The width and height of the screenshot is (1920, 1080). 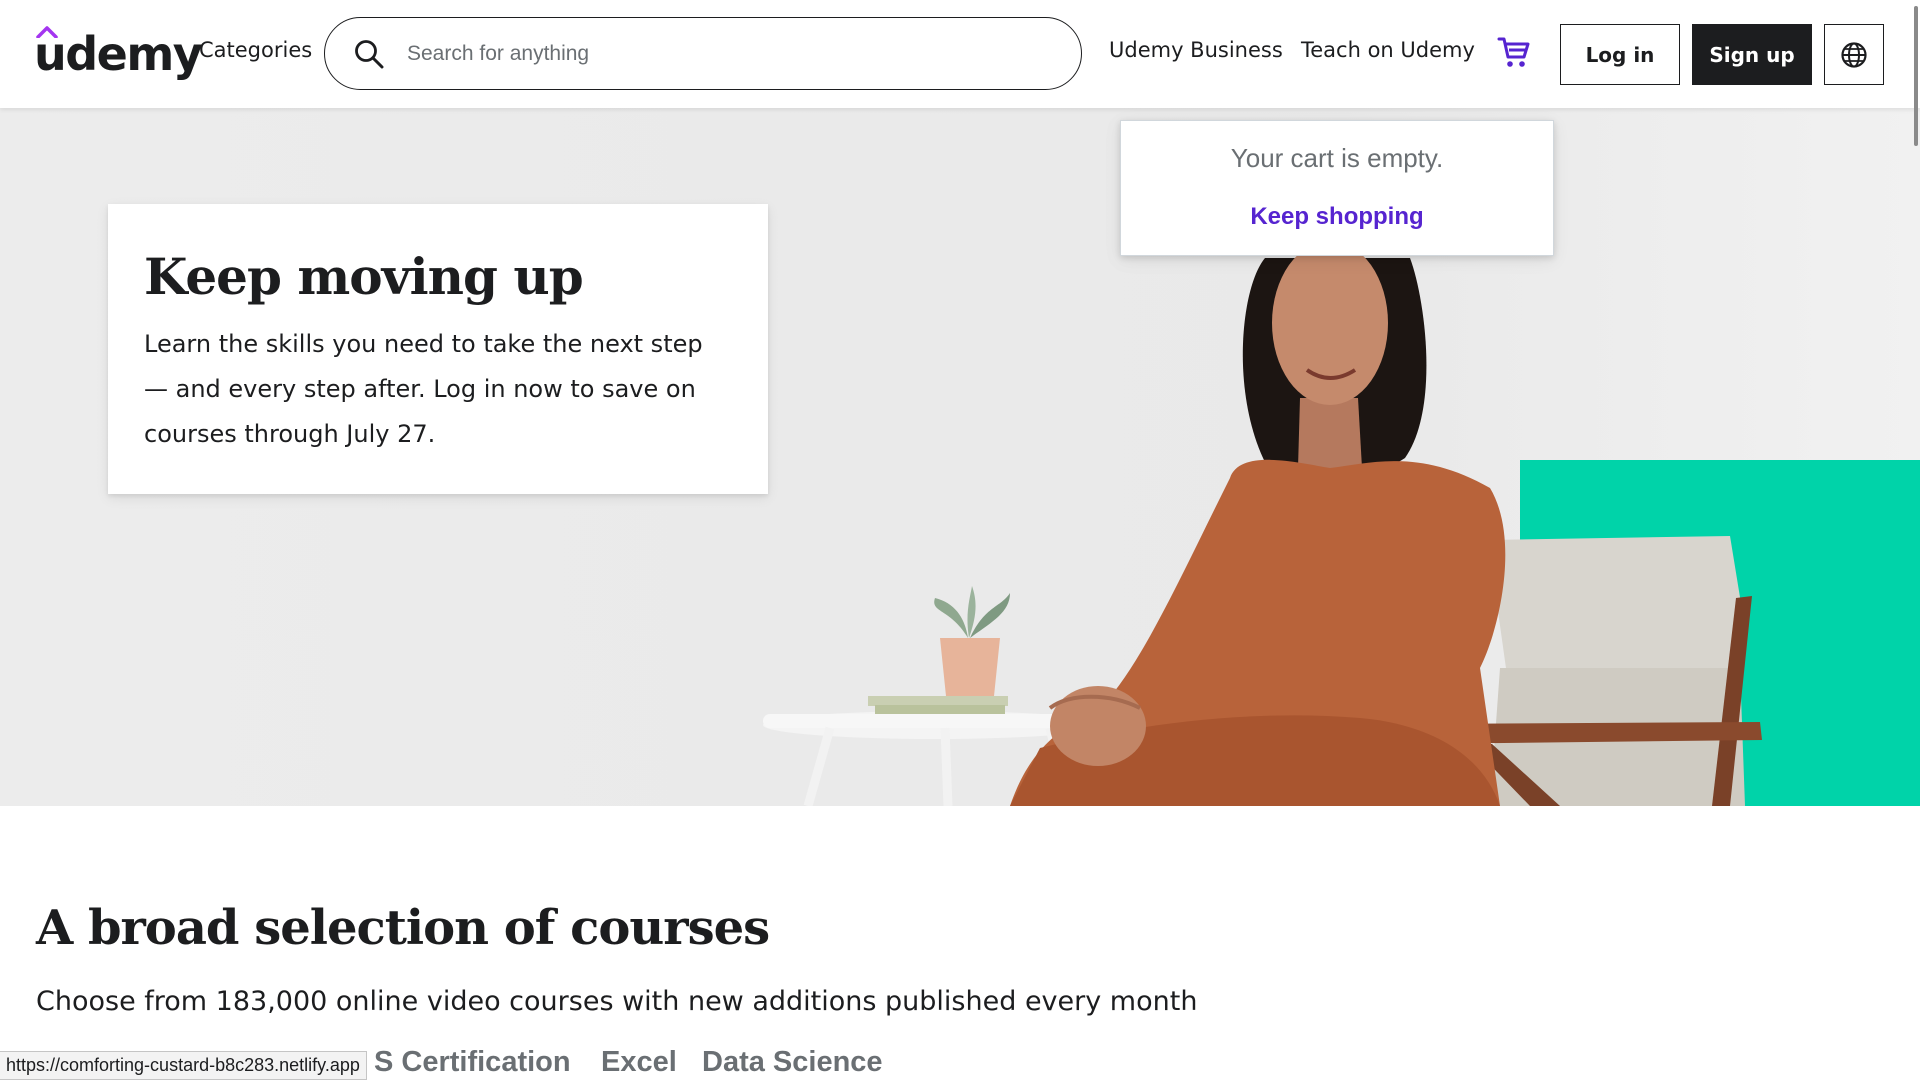 What do you see at coordinates (1388, 50) in the screenshot?
I see `teach-on-udemy-link: Teach on Udemy` at bounding box center [1388, 50].